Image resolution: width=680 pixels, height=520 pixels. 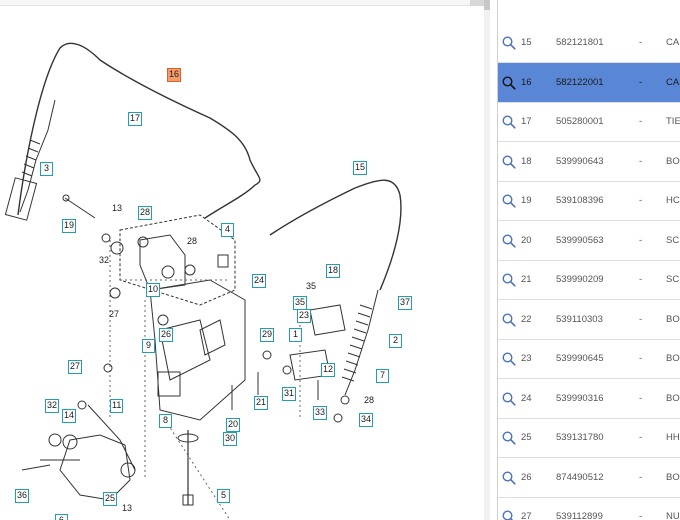 What do you see at coordinates (304, 316) in the screenshot?
I see `callout-33: 23` at bounding box center [304, 316].